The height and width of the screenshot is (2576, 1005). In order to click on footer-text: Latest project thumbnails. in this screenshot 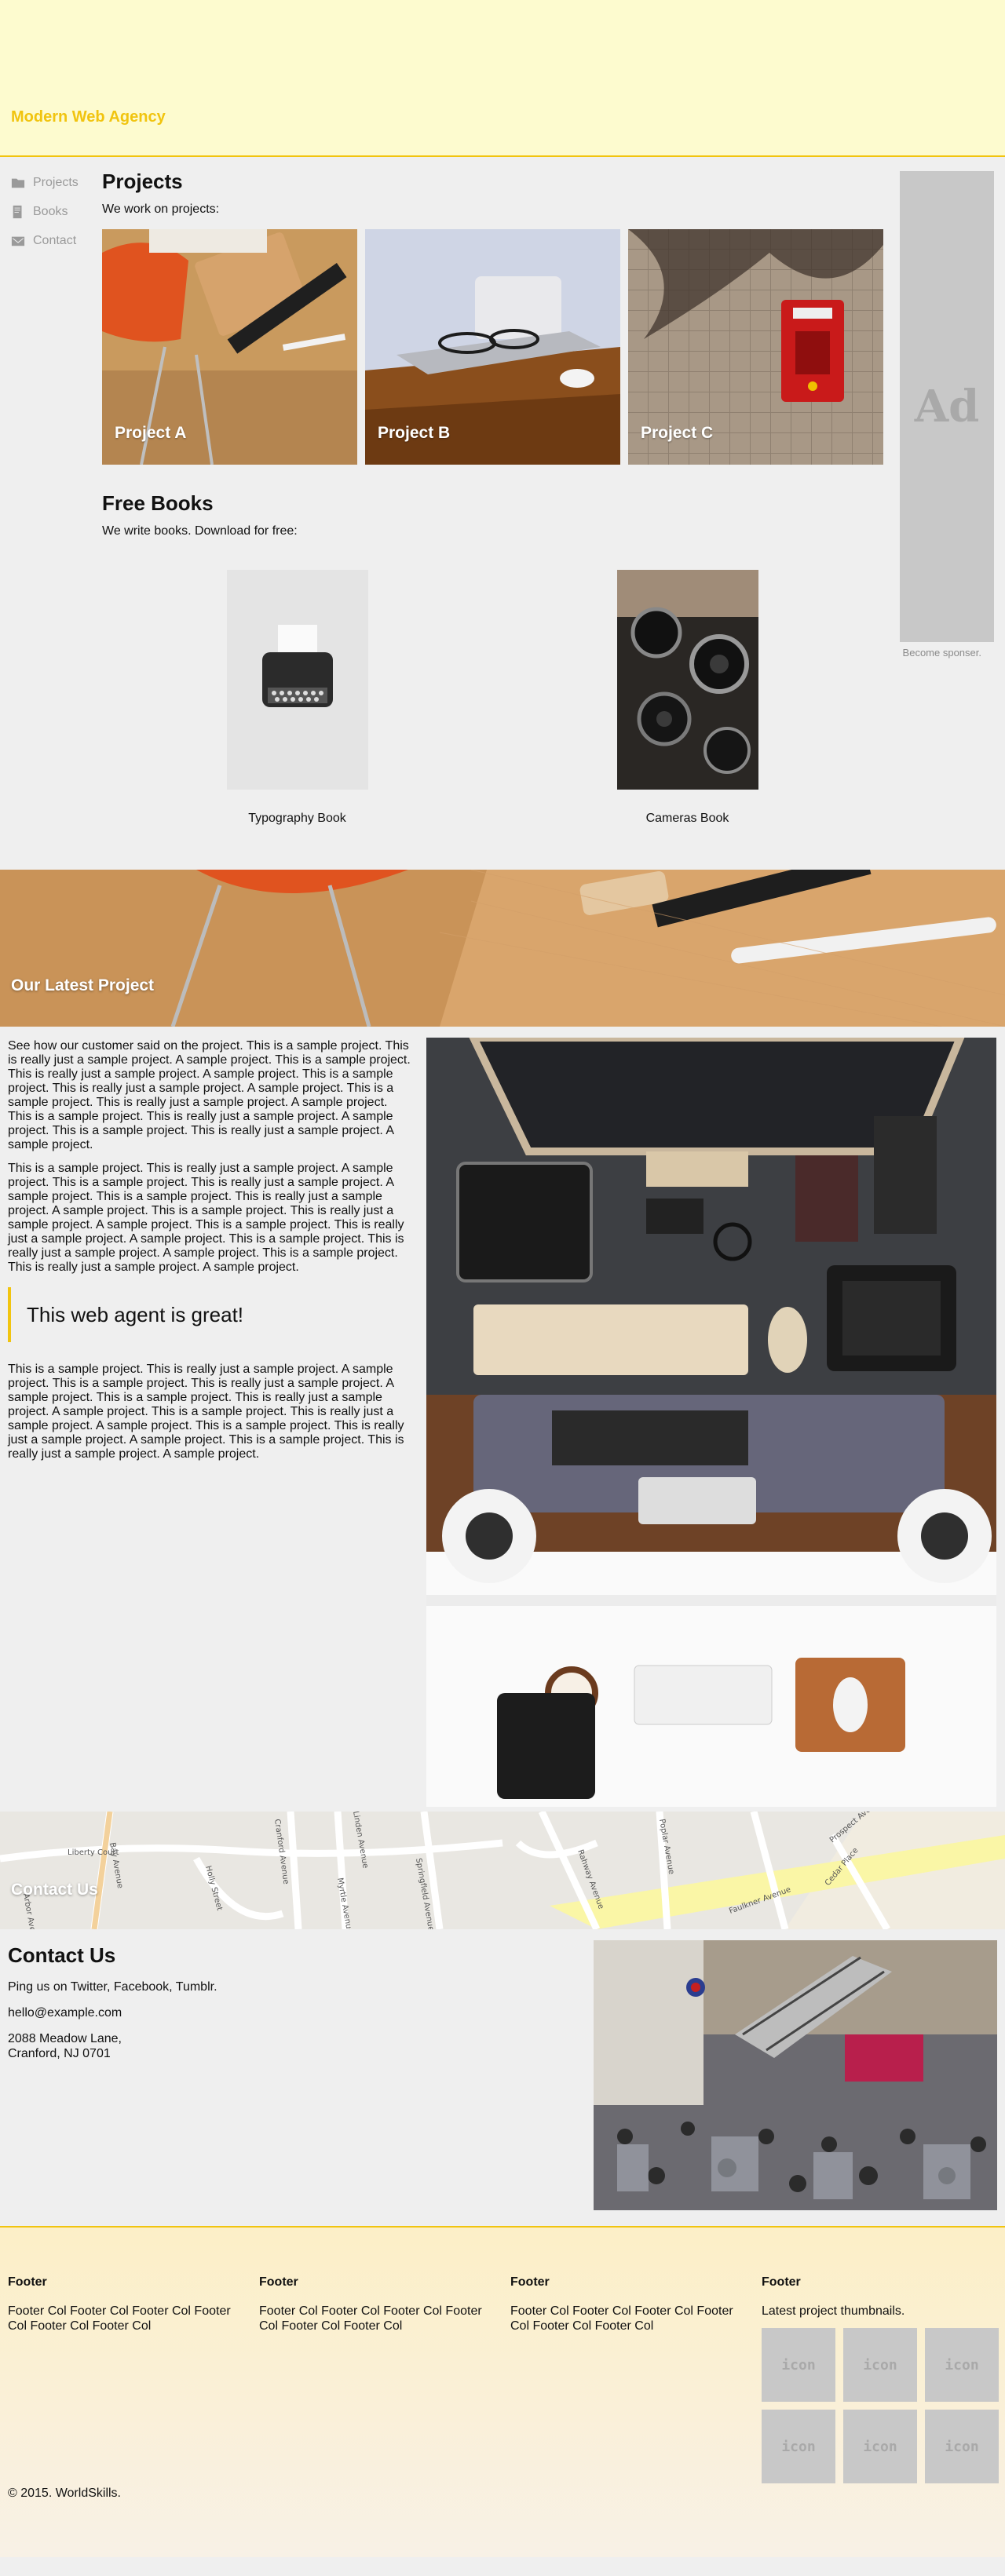, I will do `click(833, 2311)`.